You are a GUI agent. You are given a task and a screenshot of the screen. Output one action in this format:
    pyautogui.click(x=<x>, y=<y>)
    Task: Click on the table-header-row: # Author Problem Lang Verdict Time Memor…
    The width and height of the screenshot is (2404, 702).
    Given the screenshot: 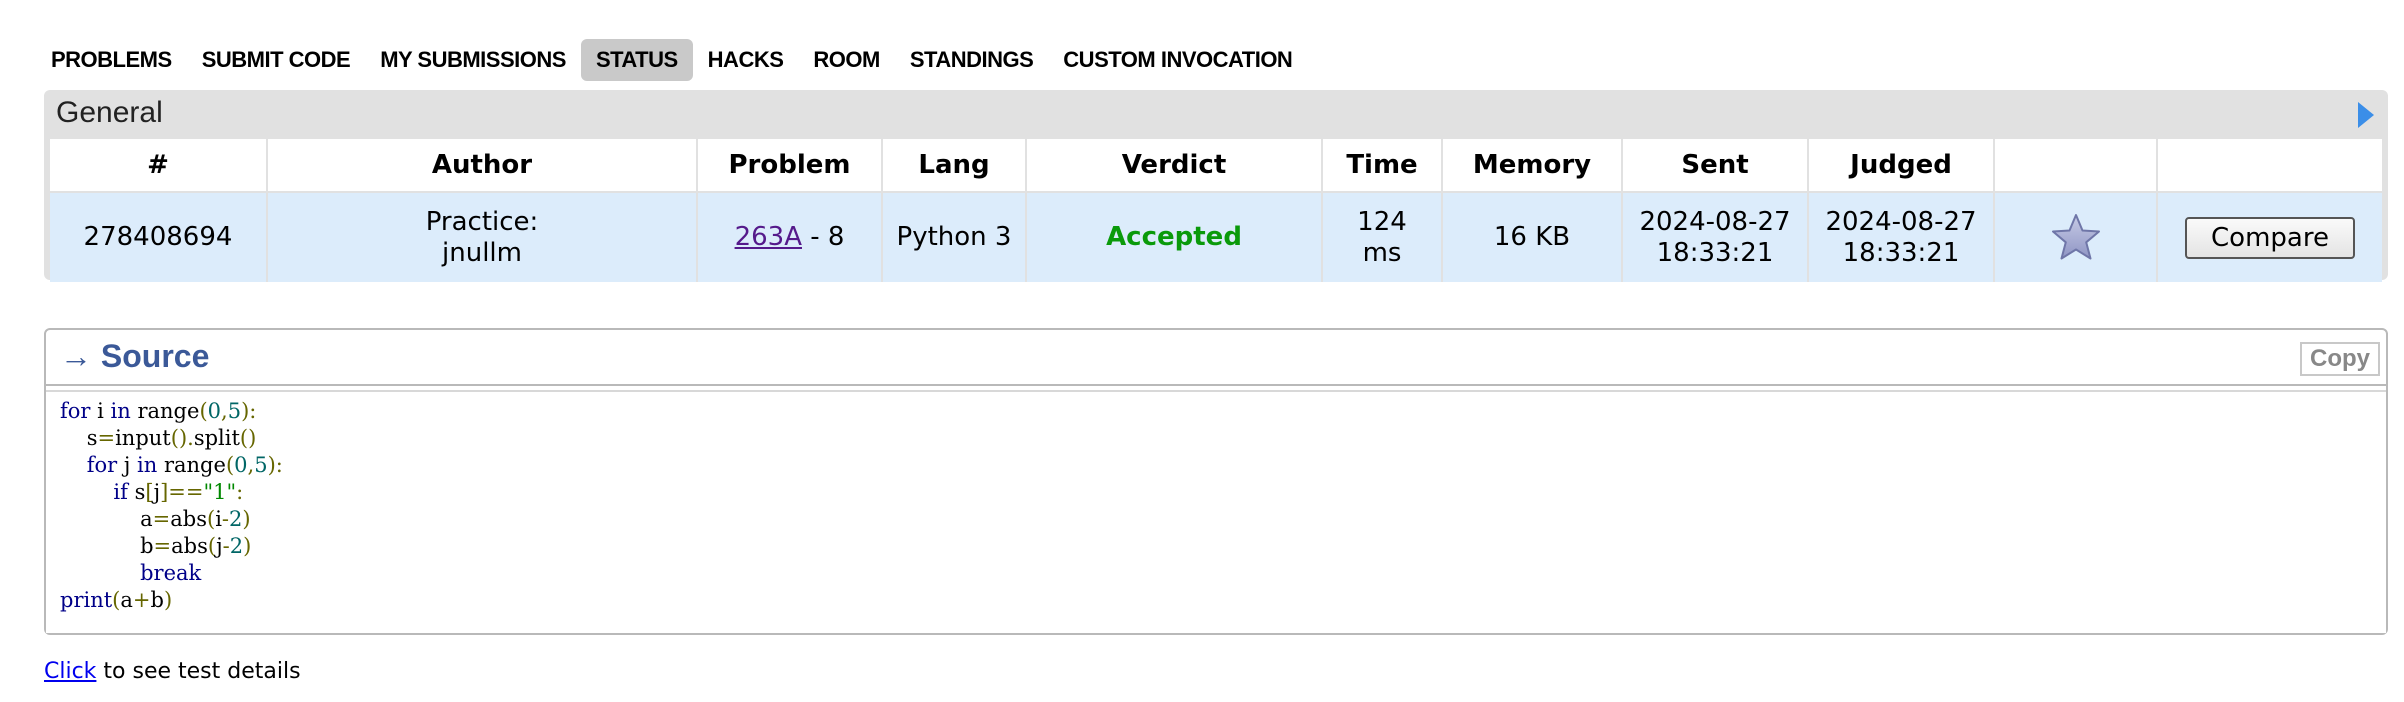 What is the action you would take?
    pyautogui.click(x=1216, y=165)
    